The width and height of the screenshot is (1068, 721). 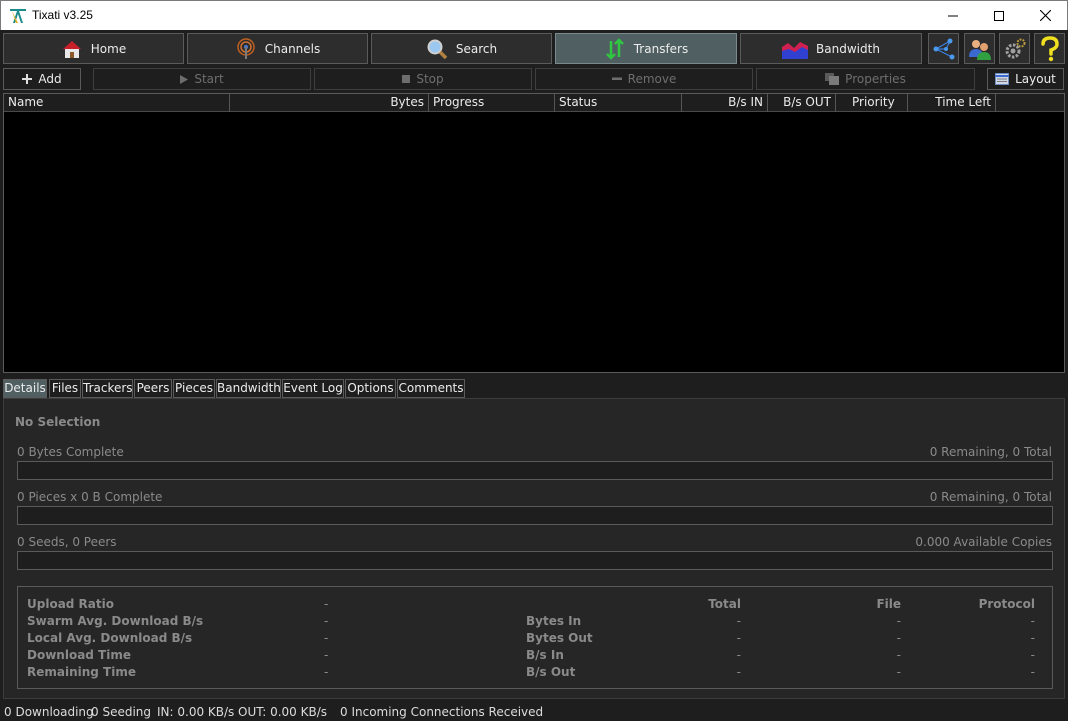 I want to click on close-icon, so click(x=1045, y=15).